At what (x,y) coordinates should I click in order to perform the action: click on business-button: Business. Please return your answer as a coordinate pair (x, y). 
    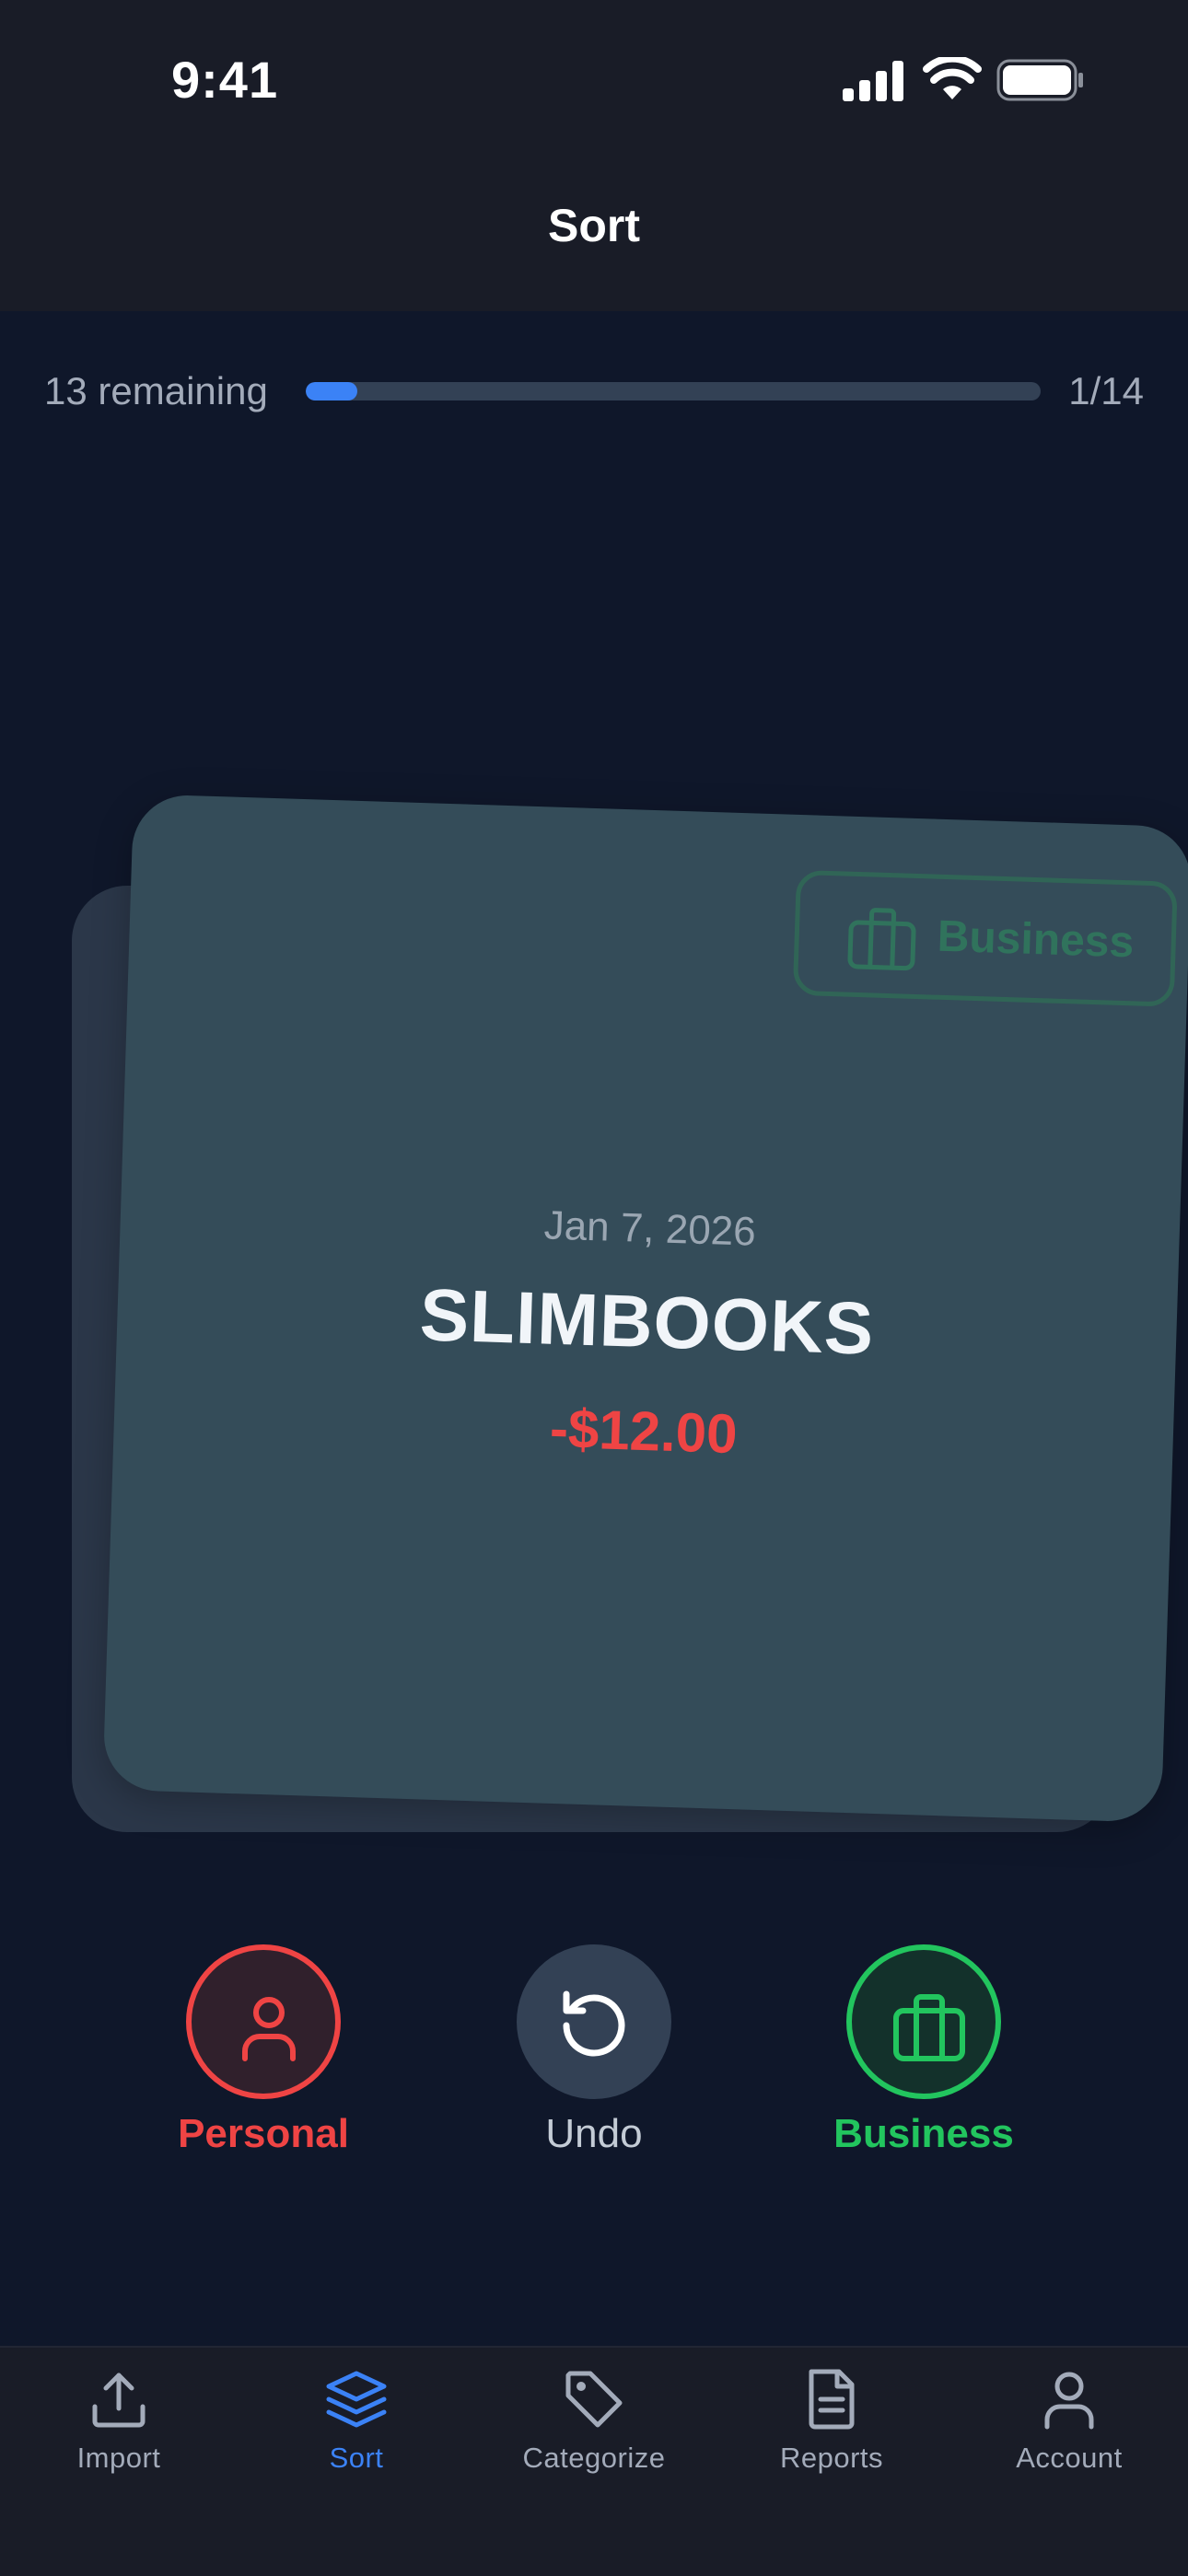
    Looking at the image, I should click on (923, 2054).